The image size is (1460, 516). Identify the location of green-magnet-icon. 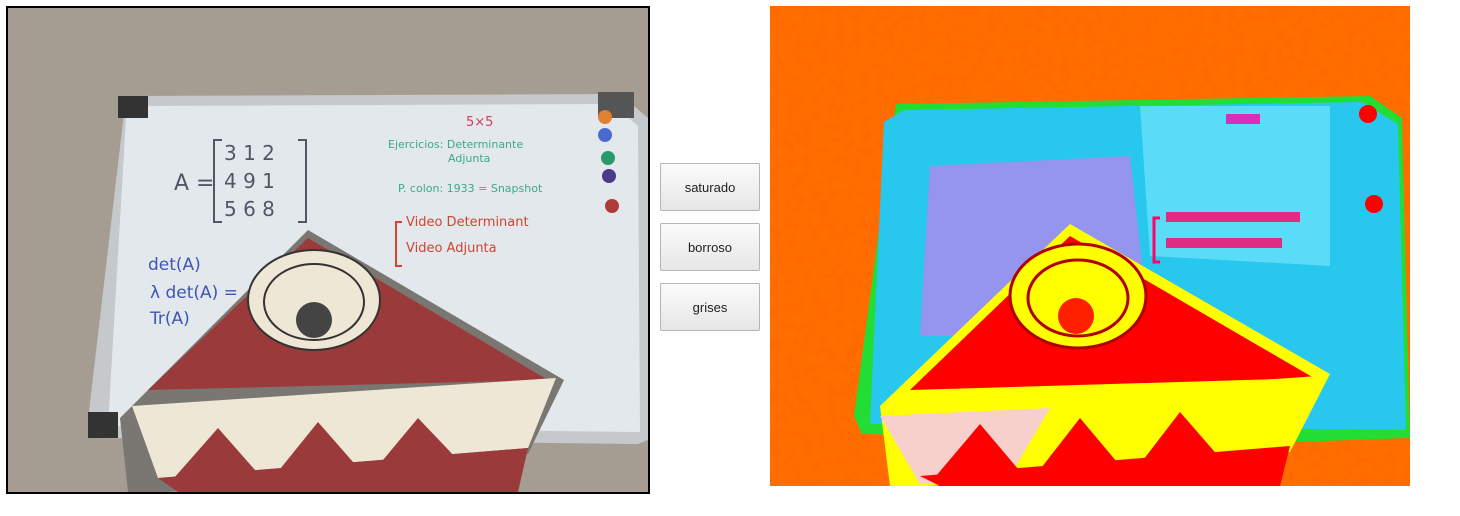
(608, 158).